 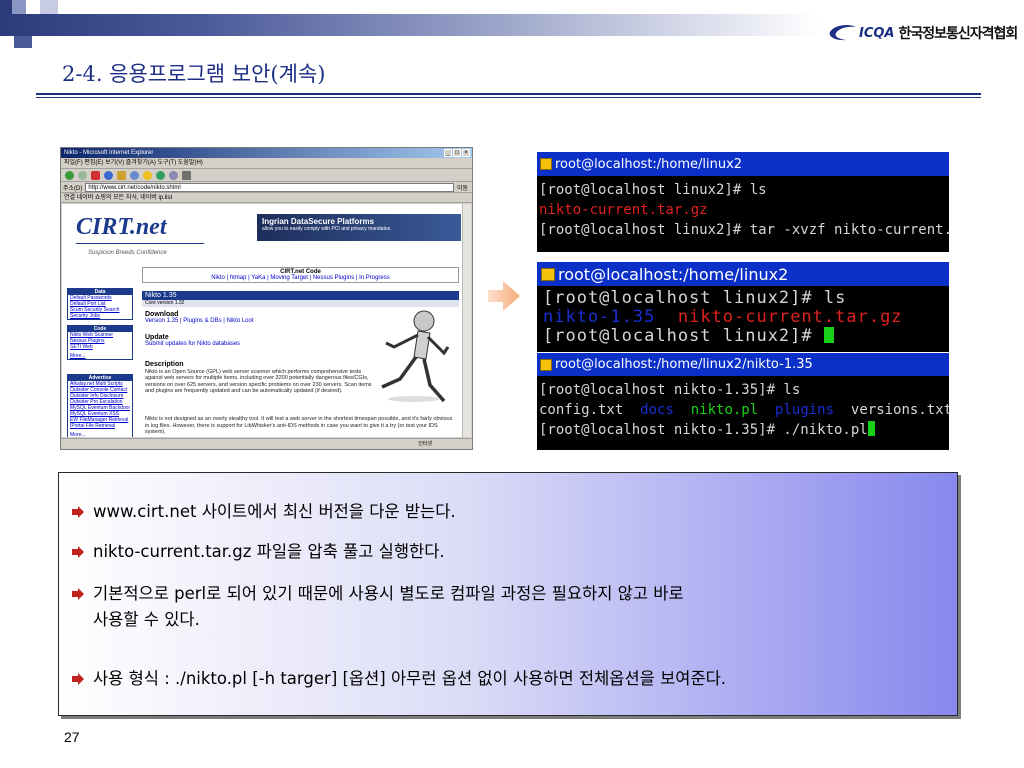 I want to click on icqa-logo: ICQA 한국정보통신자격협회, so click(x=923, y=33).